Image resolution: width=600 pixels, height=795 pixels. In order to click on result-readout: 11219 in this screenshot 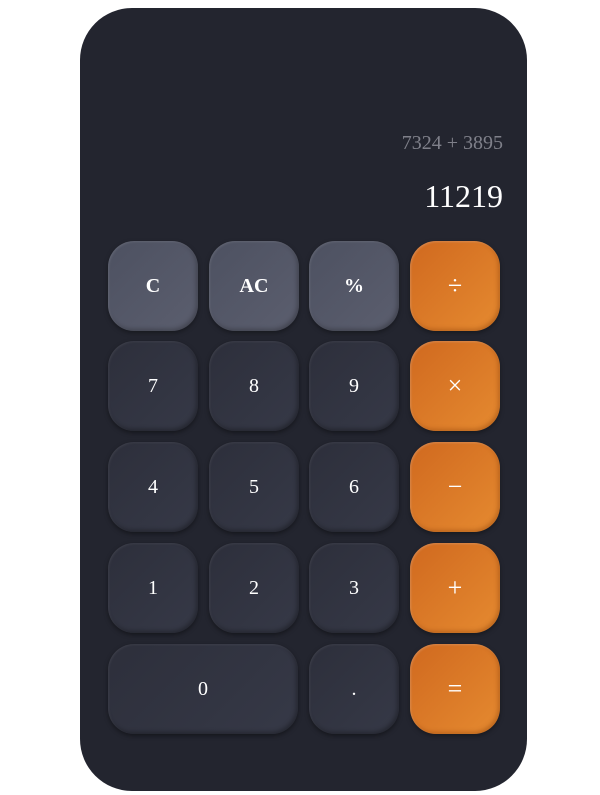, I will do `click(463, 196)`.